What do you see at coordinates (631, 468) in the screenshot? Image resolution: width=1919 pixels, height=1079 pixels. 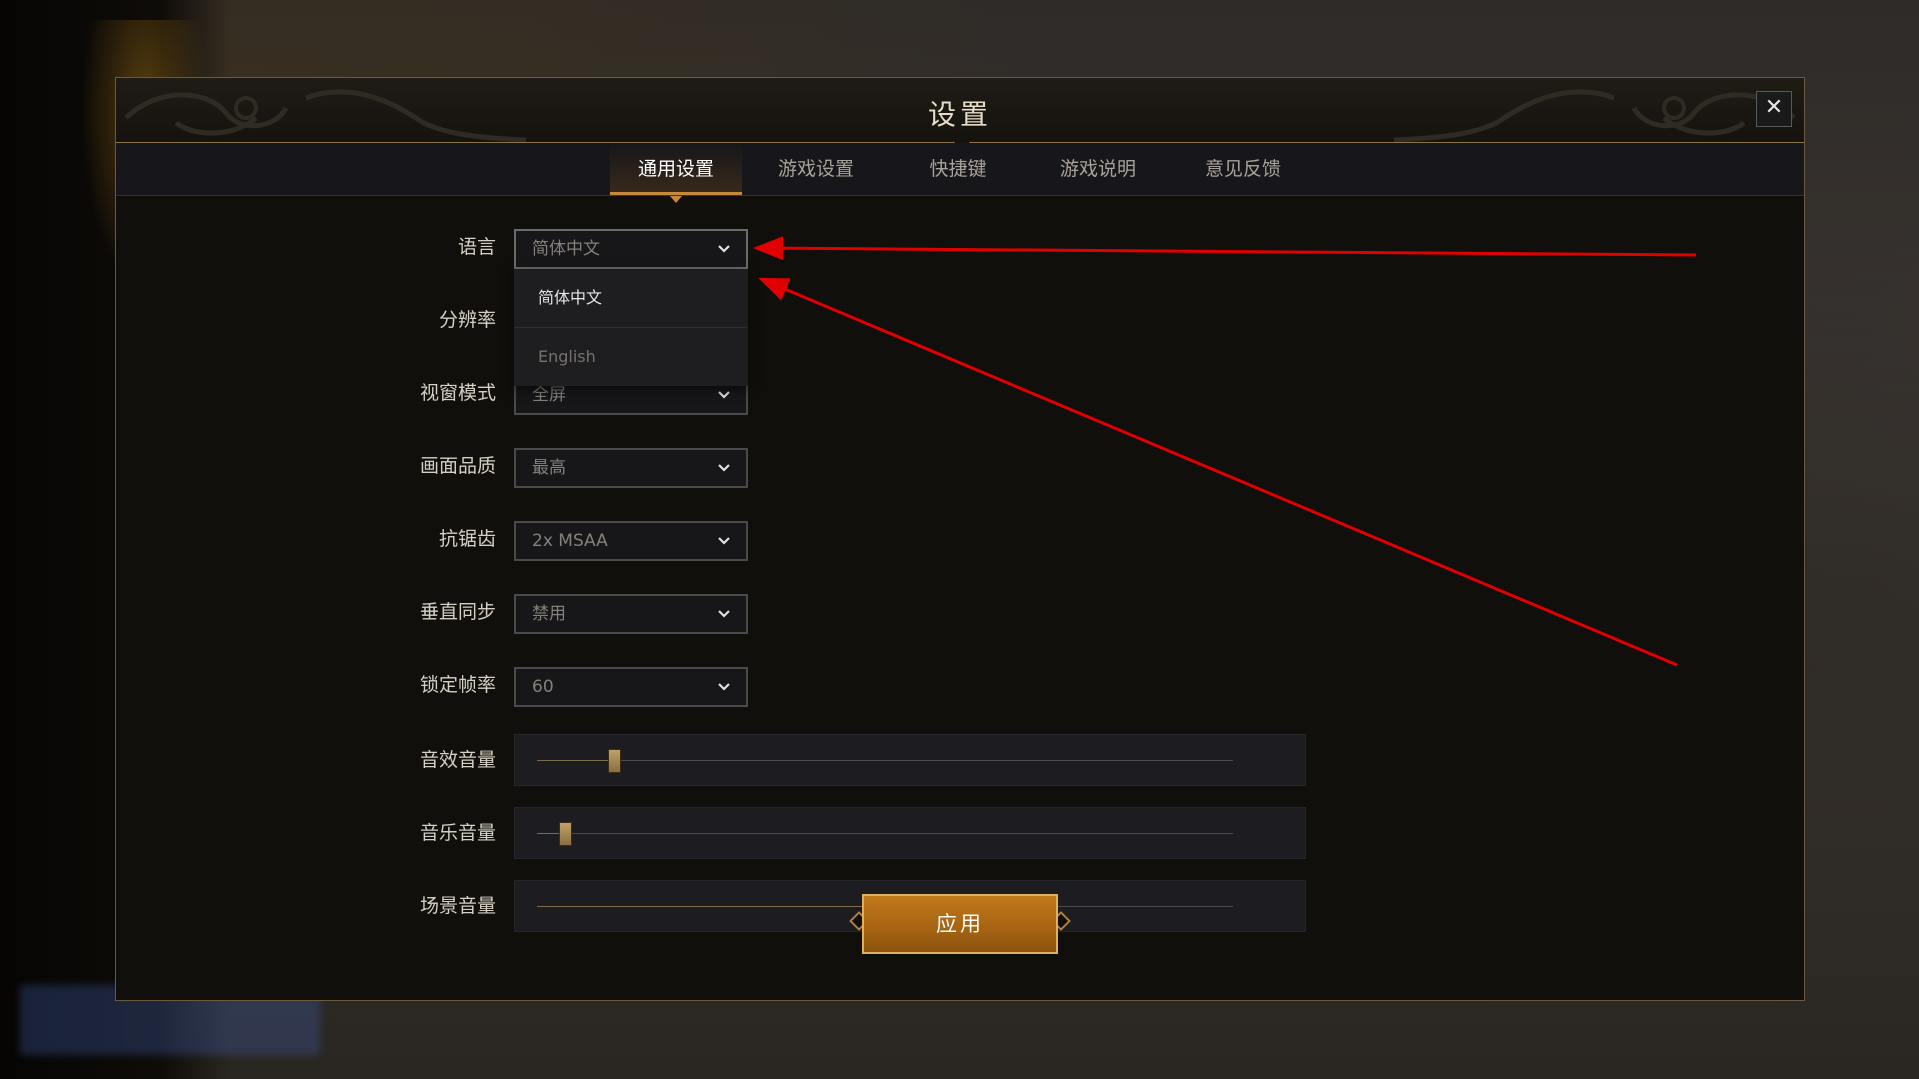 I see `quality-dropdown: 最高` at bounding box center [631, 468].